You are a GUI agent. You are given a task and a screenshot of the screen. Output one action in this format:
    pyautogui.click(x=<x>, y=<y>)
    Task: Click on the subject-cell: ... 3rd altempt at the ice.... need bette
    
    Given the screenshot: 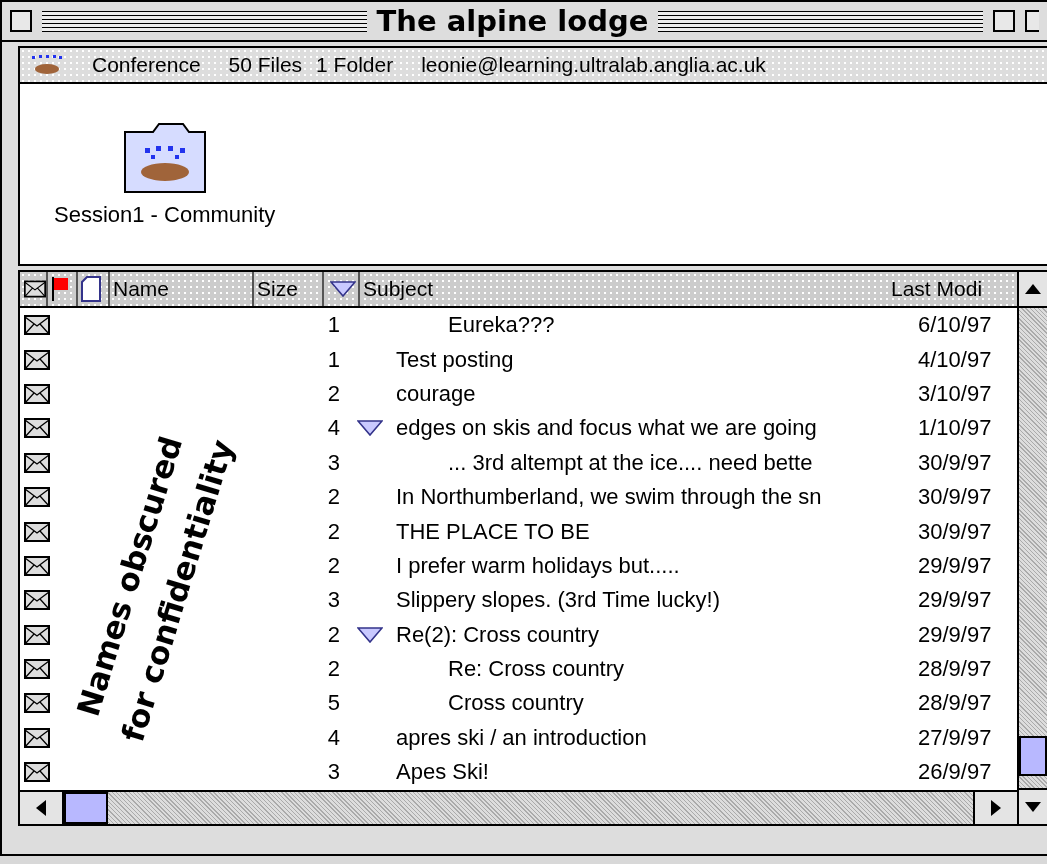 What is the action you would take?
    pyautogui.click(x=657, y=462)
    